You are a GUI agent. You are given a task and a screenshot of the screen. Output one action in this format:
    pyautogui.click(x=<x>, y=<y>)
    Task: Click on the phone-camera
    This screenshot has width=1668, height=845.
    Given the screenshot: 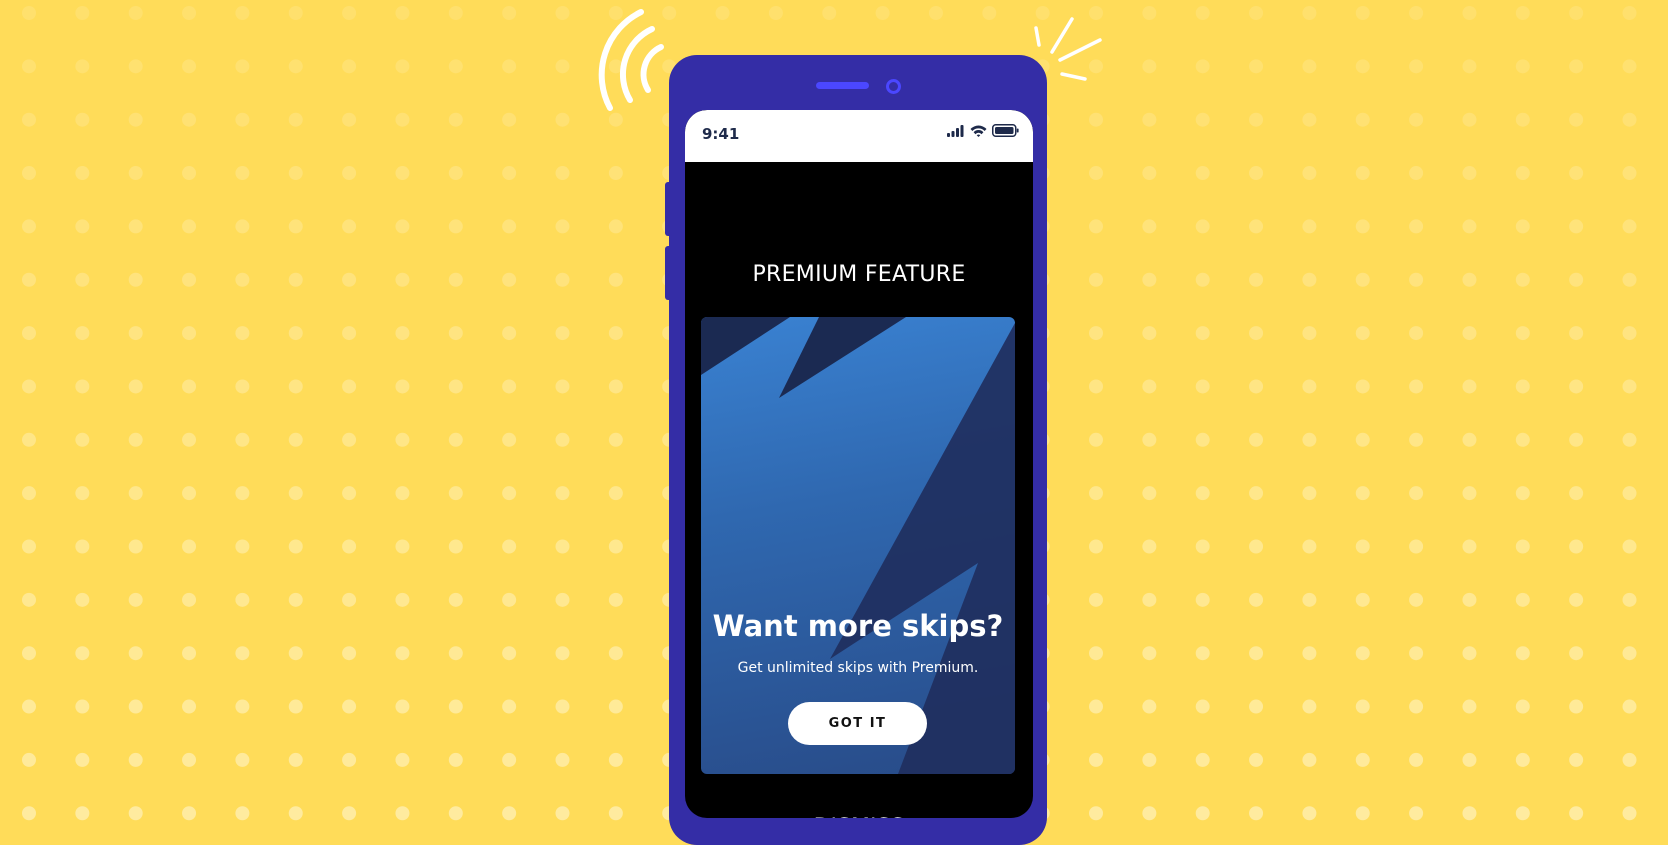 What is the action you would take?
    pyautogui.click(x=893, y=86)
    